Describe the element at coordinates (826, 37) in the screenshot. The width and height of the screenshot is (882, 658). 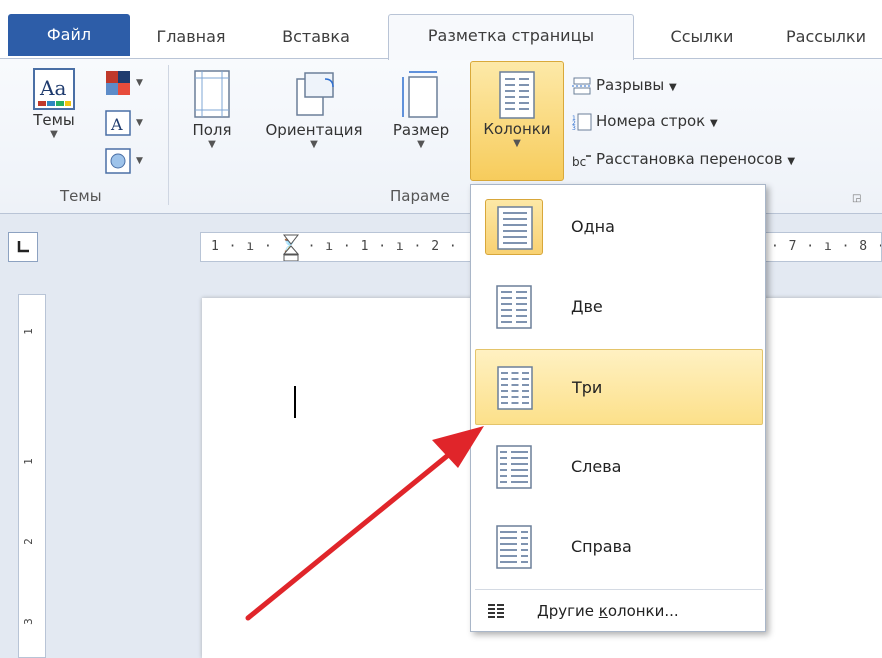
I see `tab-mailings: Рассылки` at that location.